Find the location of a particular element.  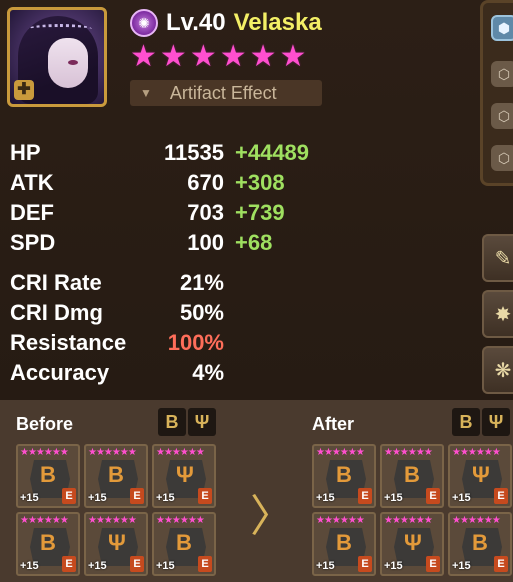

stat-label: Resistance is located at coordinates (68, 342).